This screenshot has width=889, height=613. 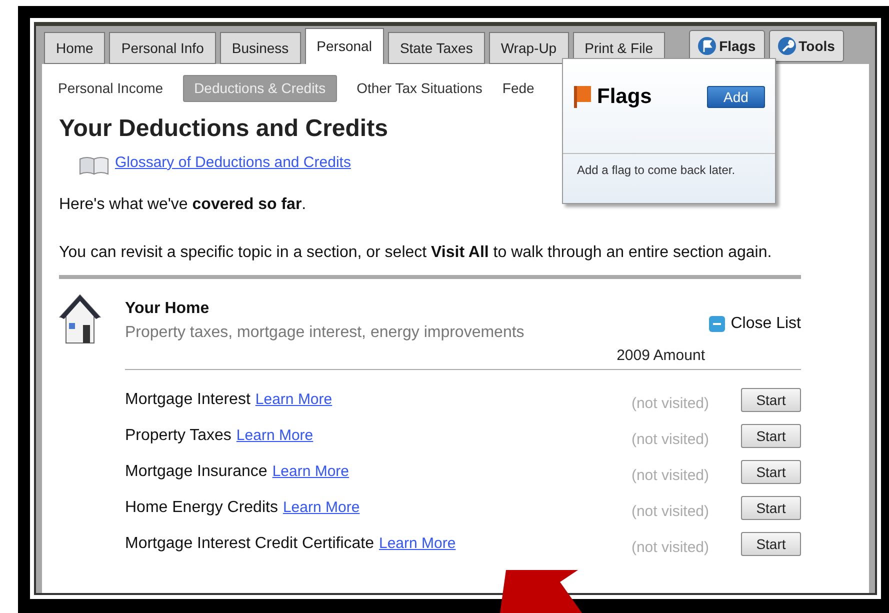 What do you see at coordinates (419, 88) in the screenshot?
I see `sub-tab: Other Tax Situations` at bounding box center [419, 88].